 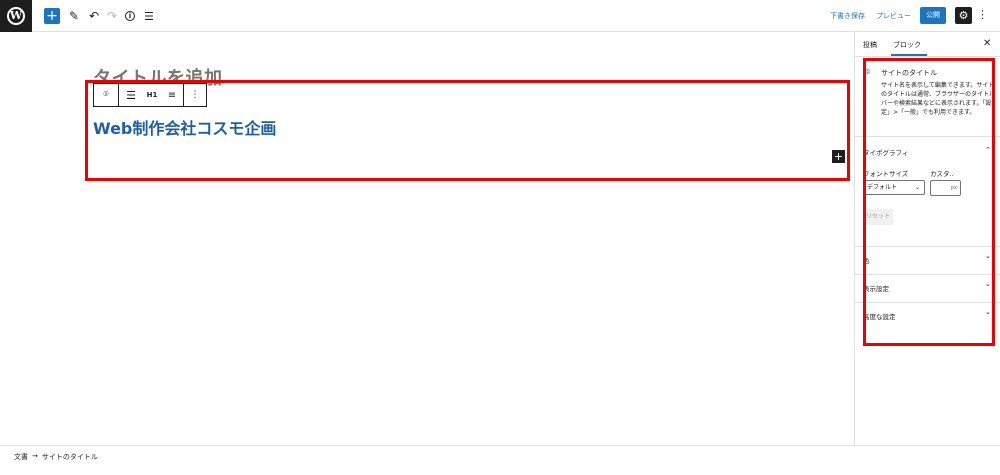 I want to click on redo-icon: ↷, so click(x=112, y=16).